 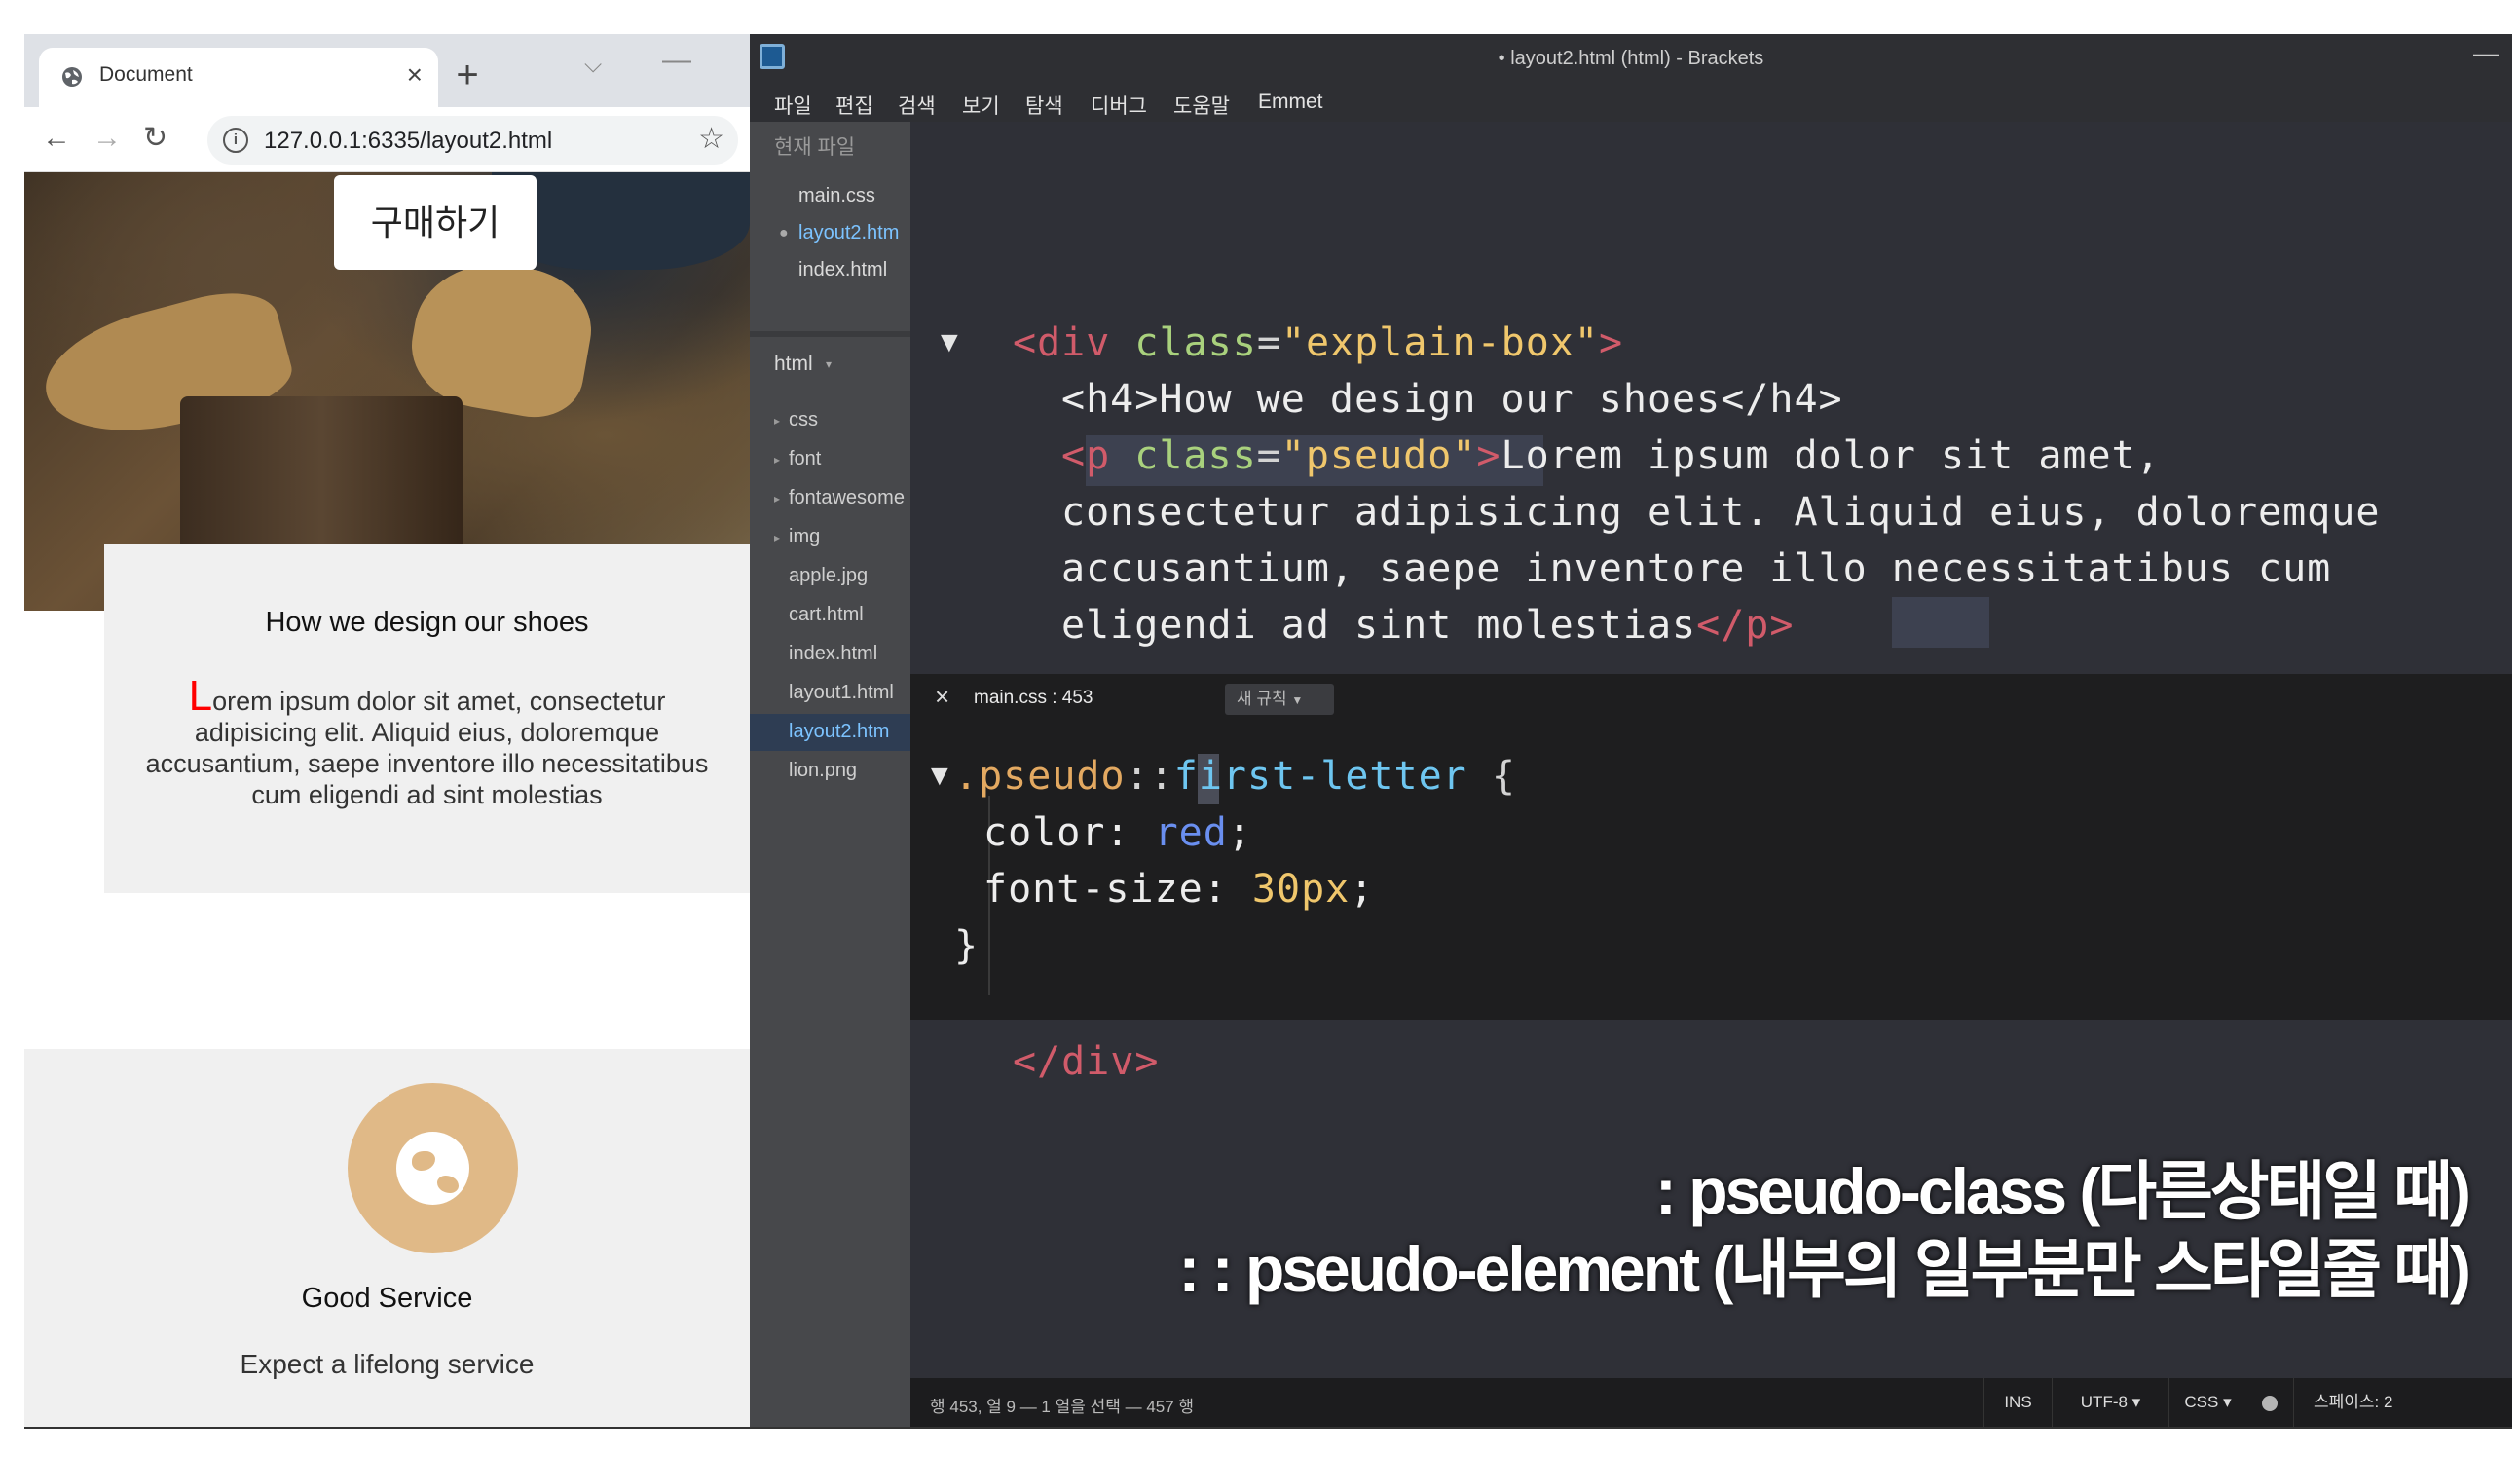 I want to click on tree-file-cart: cart.html, so click(x=826, y=615).